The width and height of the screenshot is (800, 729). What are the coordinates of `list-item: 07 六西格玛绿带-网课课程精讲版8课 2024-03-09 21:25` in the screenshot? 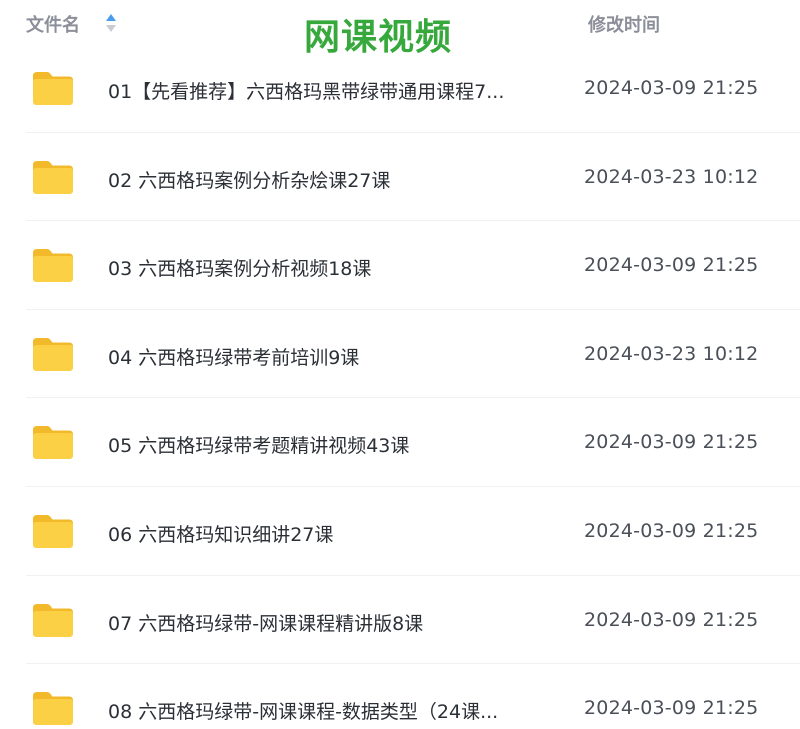 It's located at (400, 620).